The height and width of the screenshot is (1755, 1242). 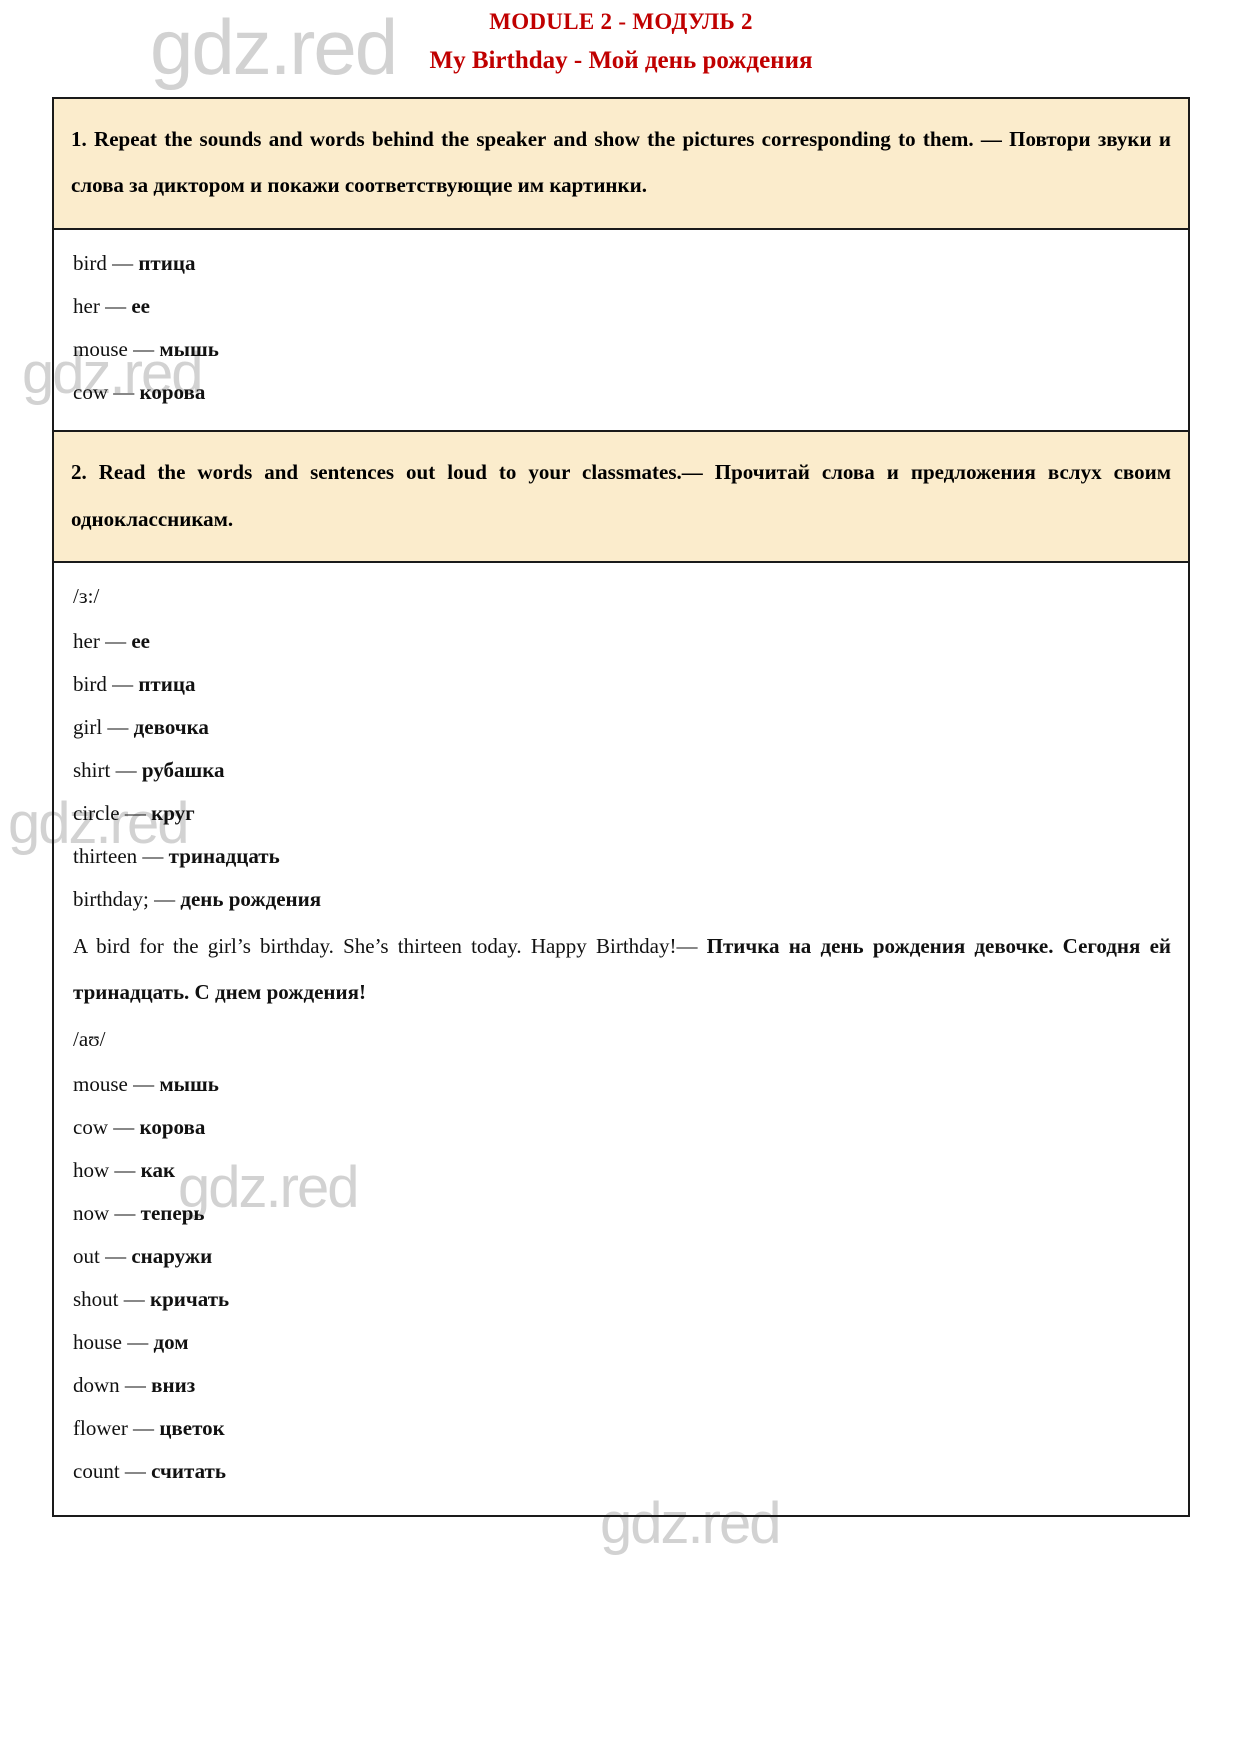 I want to click on module-title: MODULE 2 - МОДУЛЬ 2, so click(x=621, y=21).